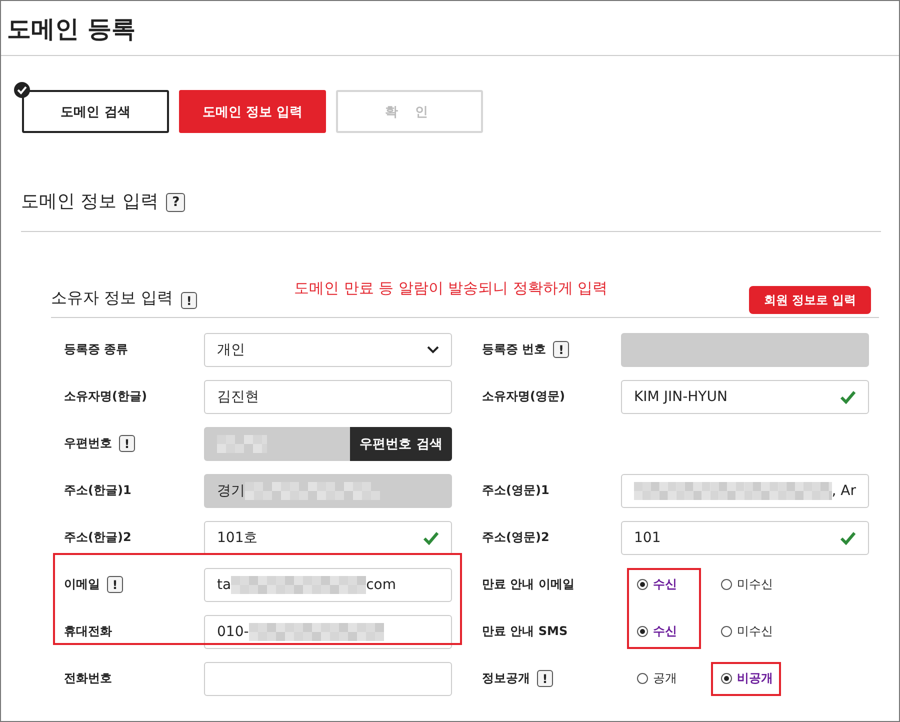  Describe the element at coordinates (231, 491) in the screenshot. I see `field-value: 경기` at that location.